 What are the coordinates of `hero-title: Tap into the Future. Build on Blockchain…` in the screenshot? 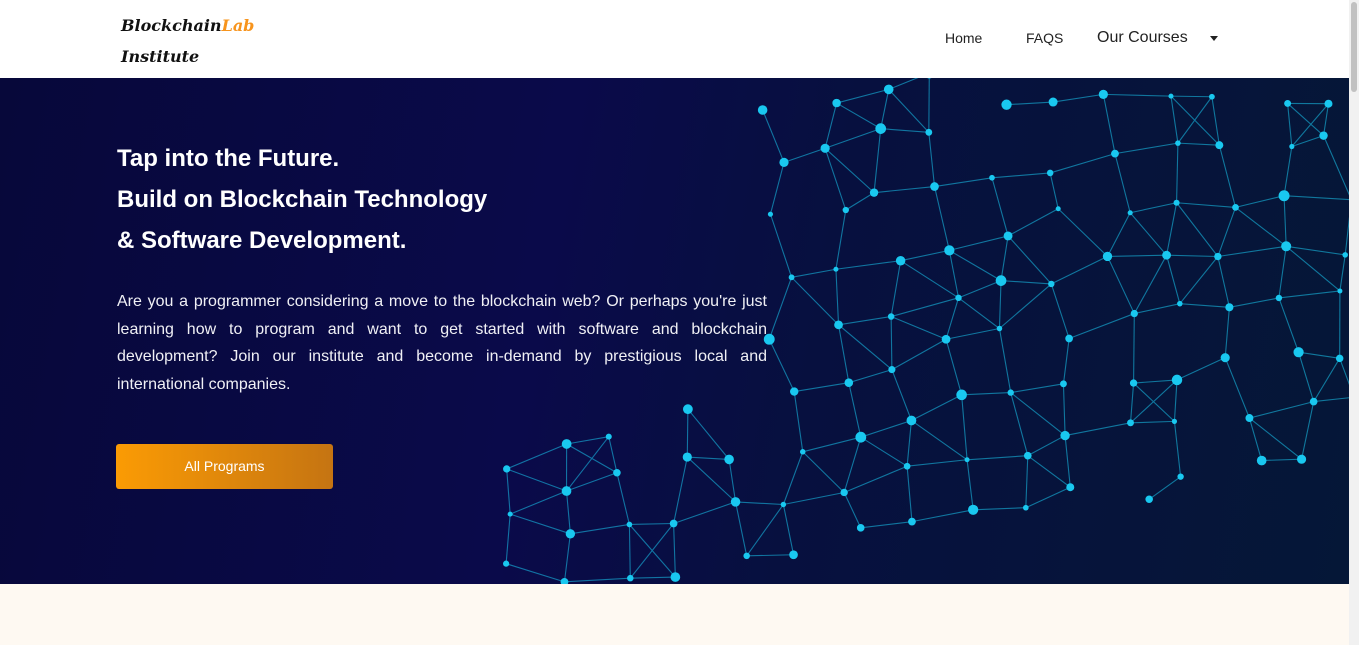 It's located at (397, 199).